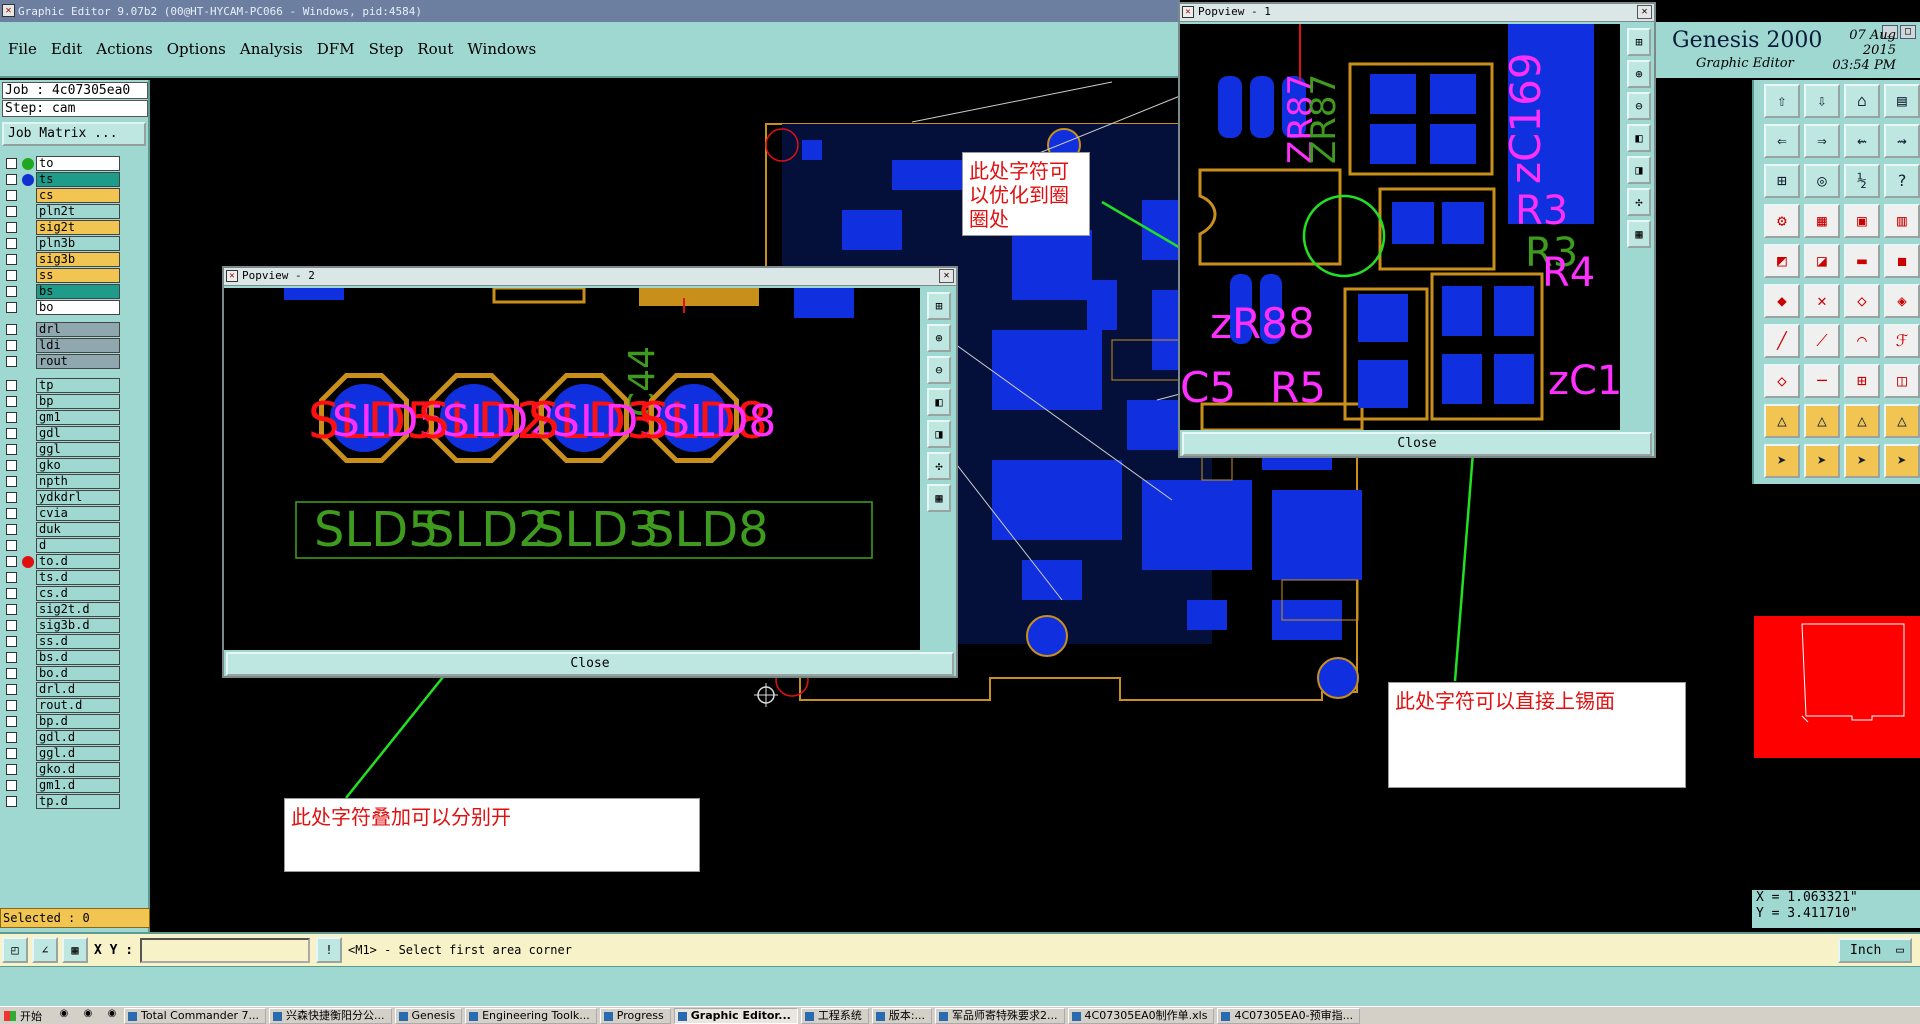 The width and height of the screenshot is (1920, 1024). What do you see at coordinates (1875, 950) in the screenshot?
I see `unit-selector: Inch ▭` at bounding box center [1875, 950].